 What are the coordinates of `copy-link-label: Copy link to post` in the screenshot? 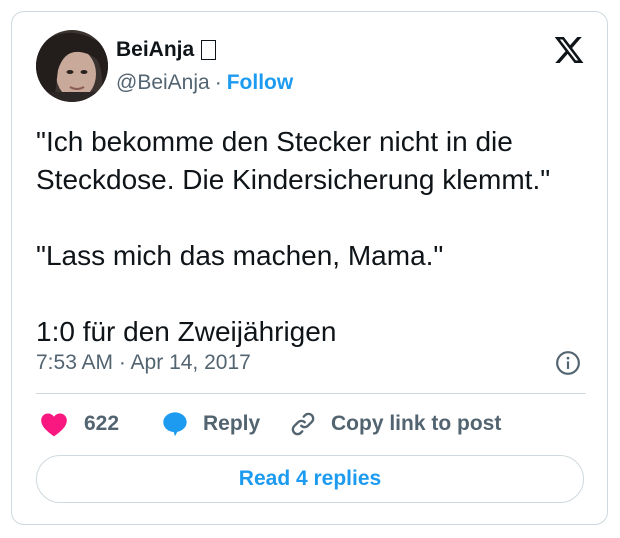 It's located at (416, 423).